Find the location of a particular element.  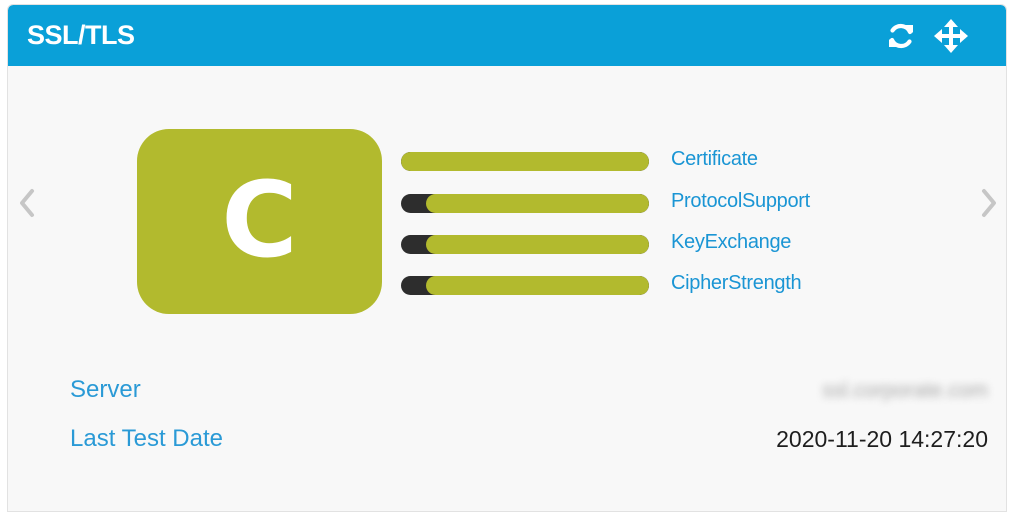

move-icon is located at coordinates (951, 36).